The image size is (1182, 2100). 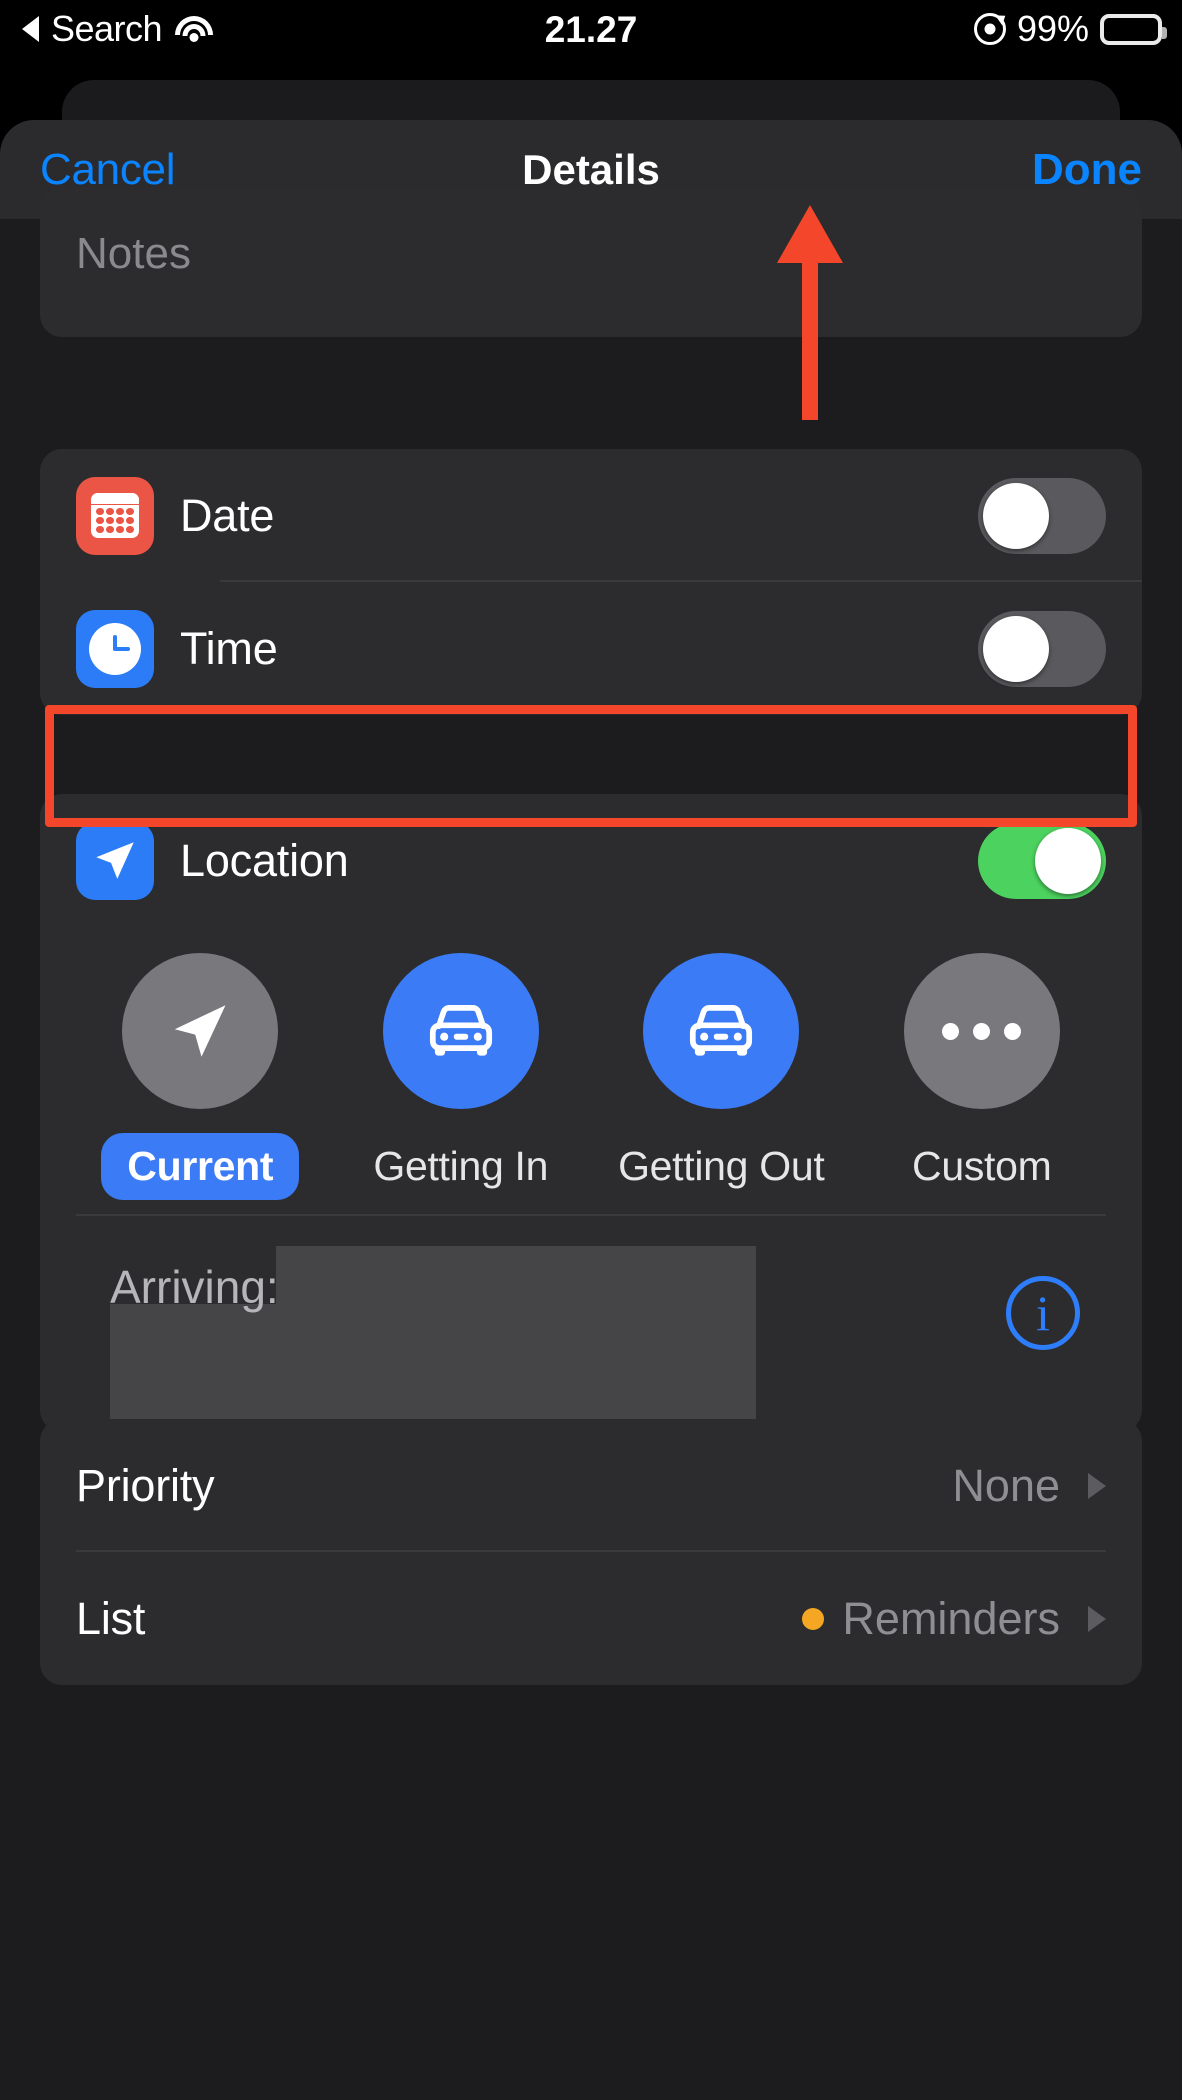 I want to click on date-row-label: Date, so click(x=227, y=515).